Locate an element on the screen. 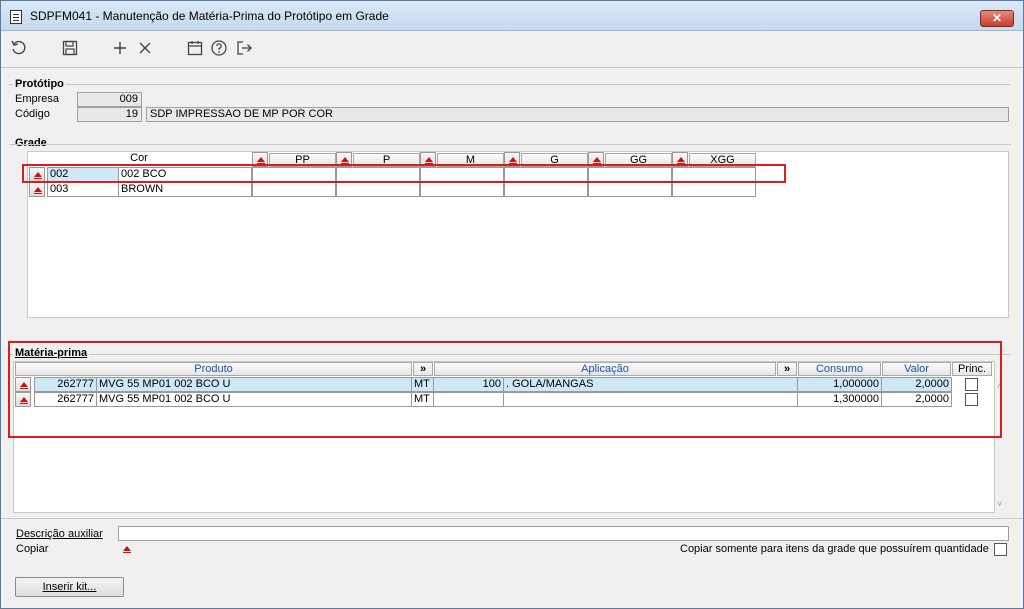 Image resolution: width=1024 pixels, height=609 pixels. grade-row-2-name: BROWN is located at coordinates (185, 189).